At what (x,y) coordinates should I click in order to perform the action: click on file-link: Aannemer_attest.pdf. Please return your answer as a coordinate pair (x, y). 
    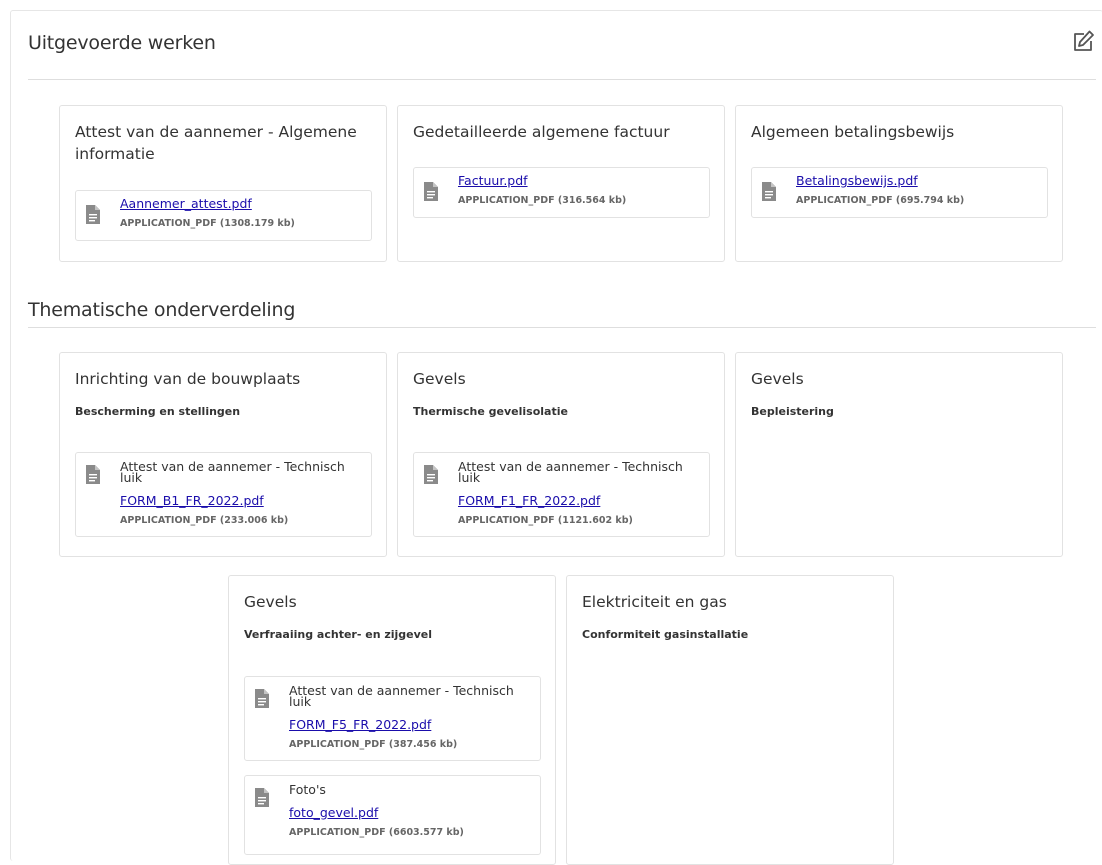
    Looking at the image, I should click on (186, 203).